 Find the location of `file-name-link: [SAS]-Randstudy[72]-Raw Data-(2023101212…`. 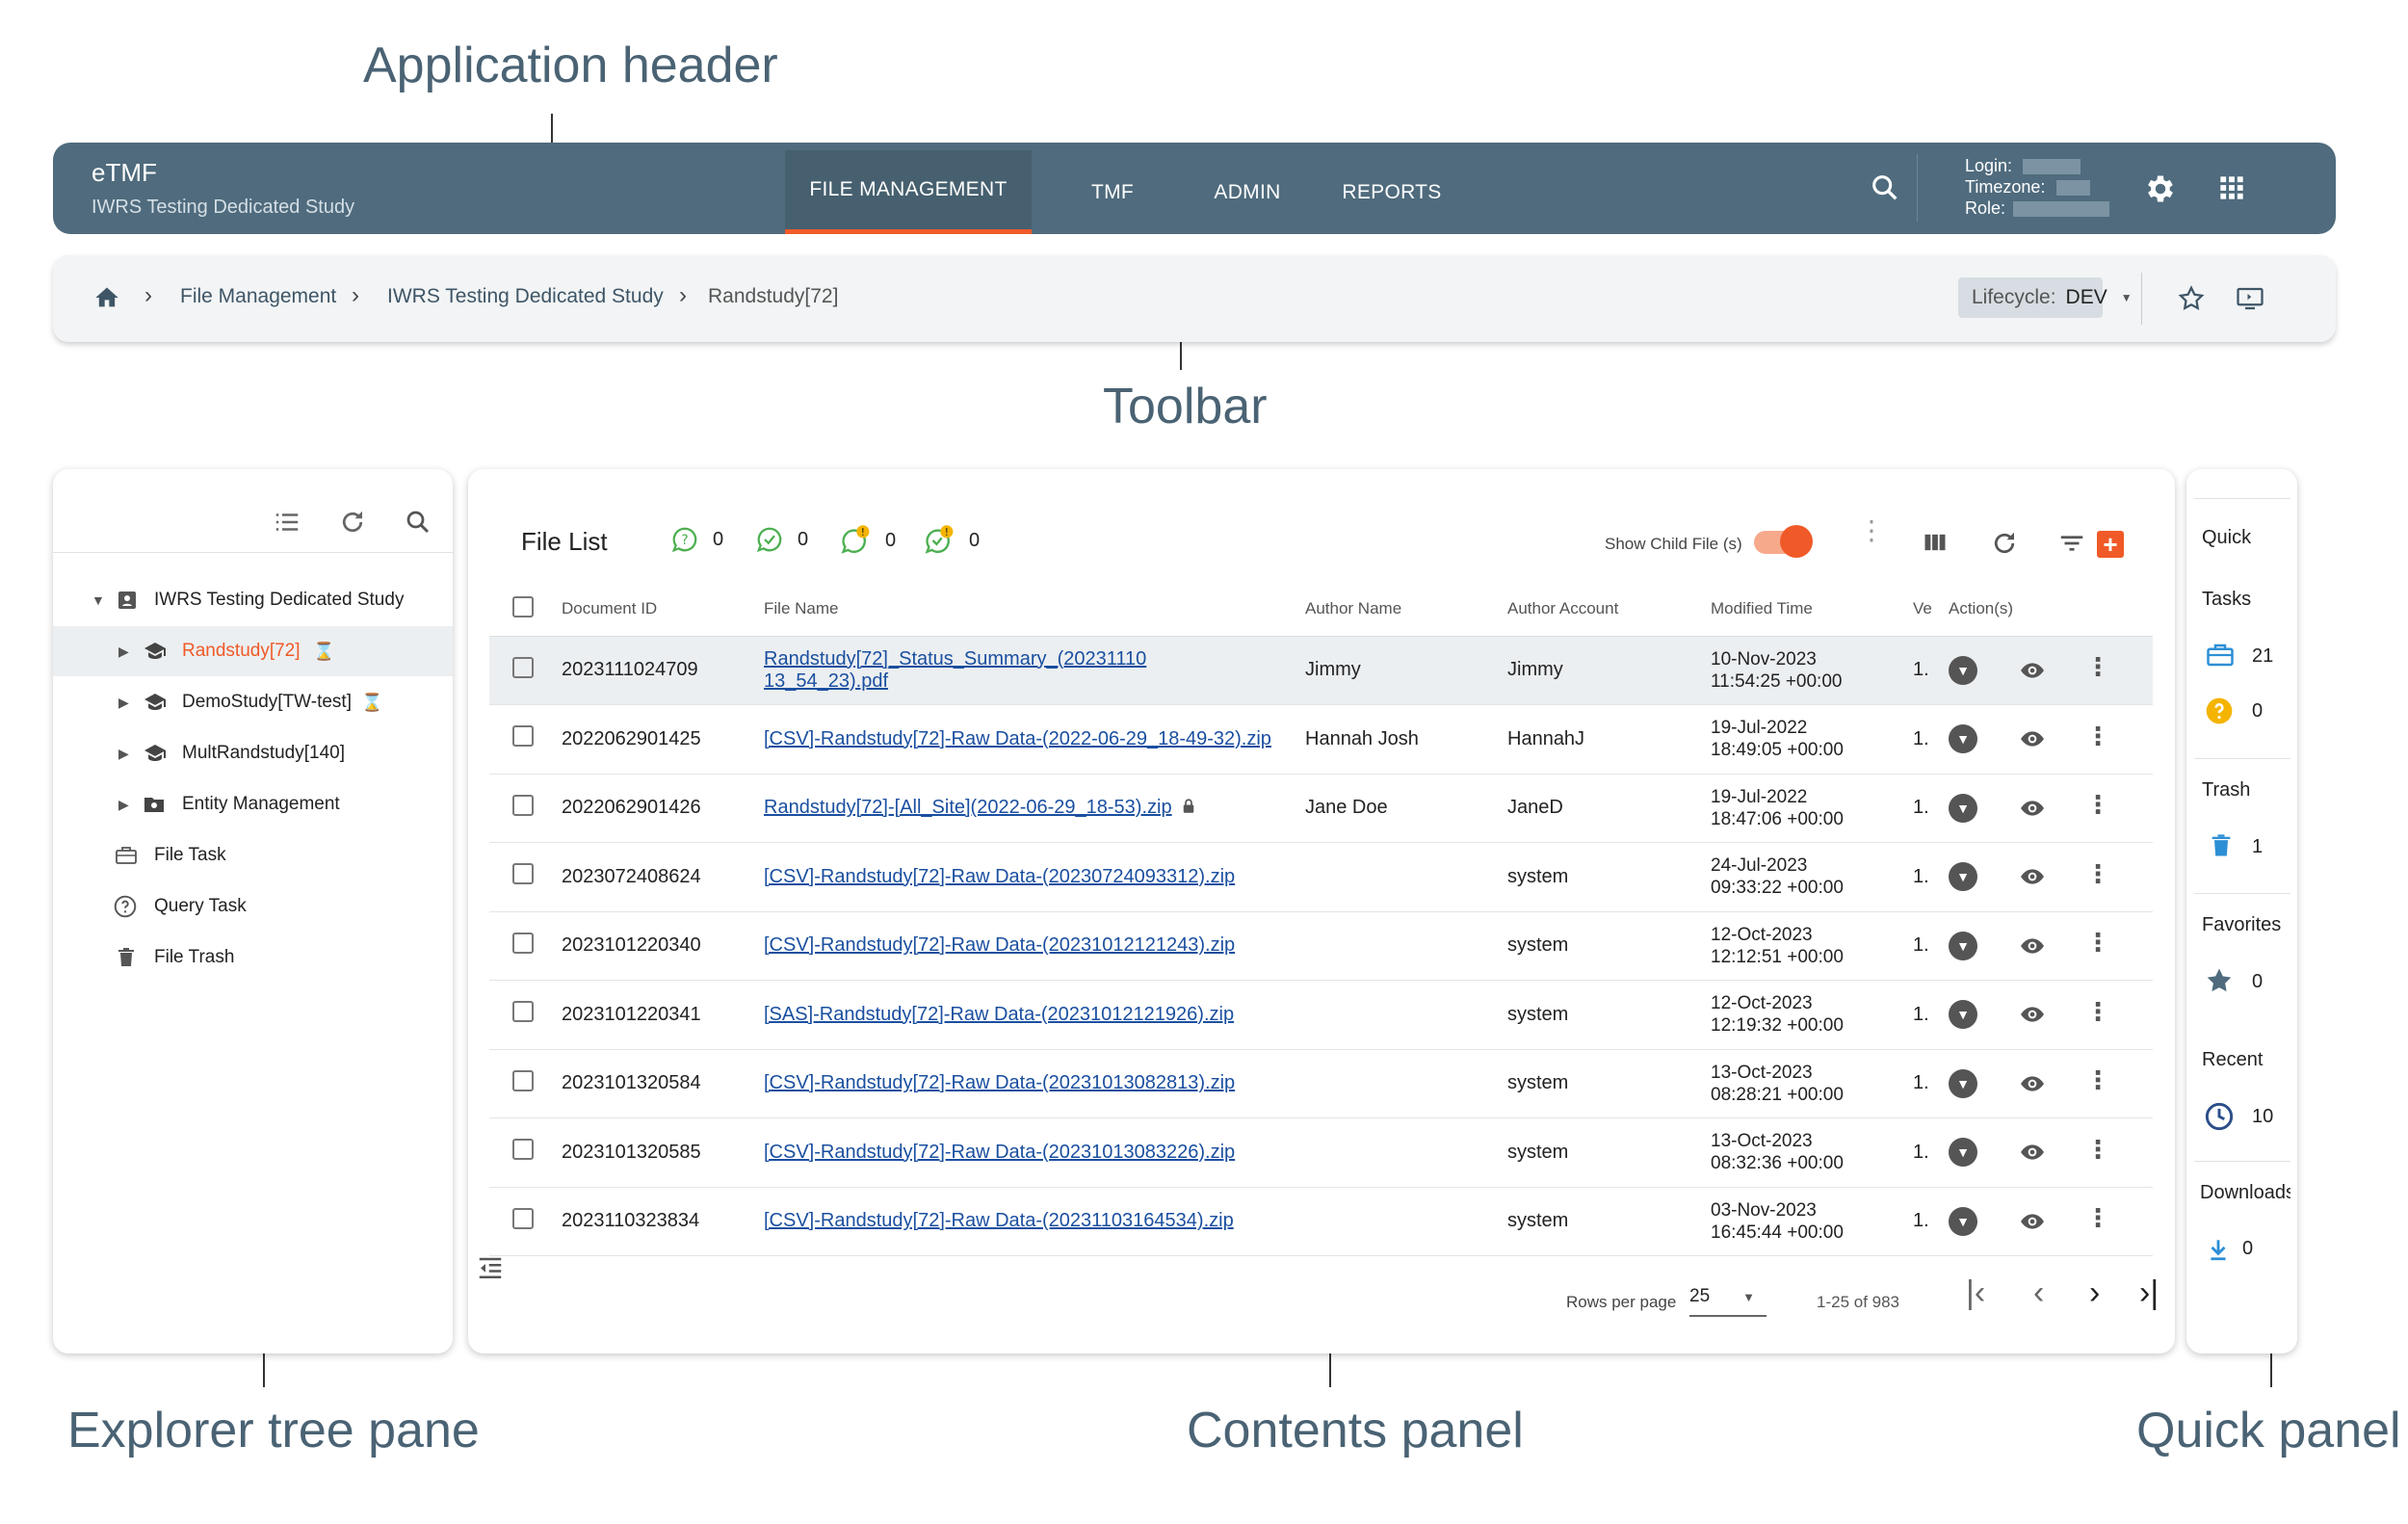

file-name-link: [SAS]-Randstudy[72]-Raw Data-(2023101212… is located at coordinates (999, 1014).